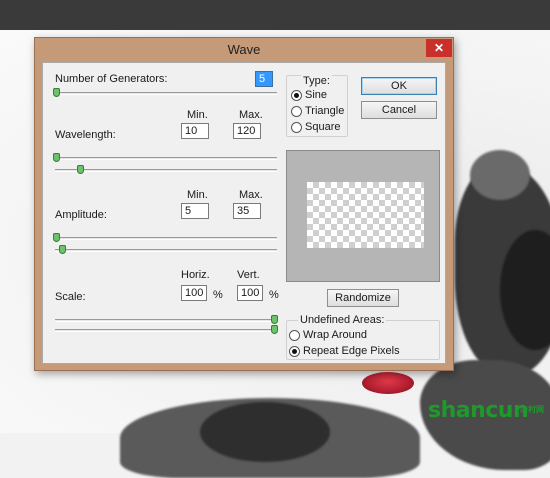 Image resolution: width=550 pixels, height=478 pixels. I want to click on watermark-logo-sub: 山村网, so click(532, 409).